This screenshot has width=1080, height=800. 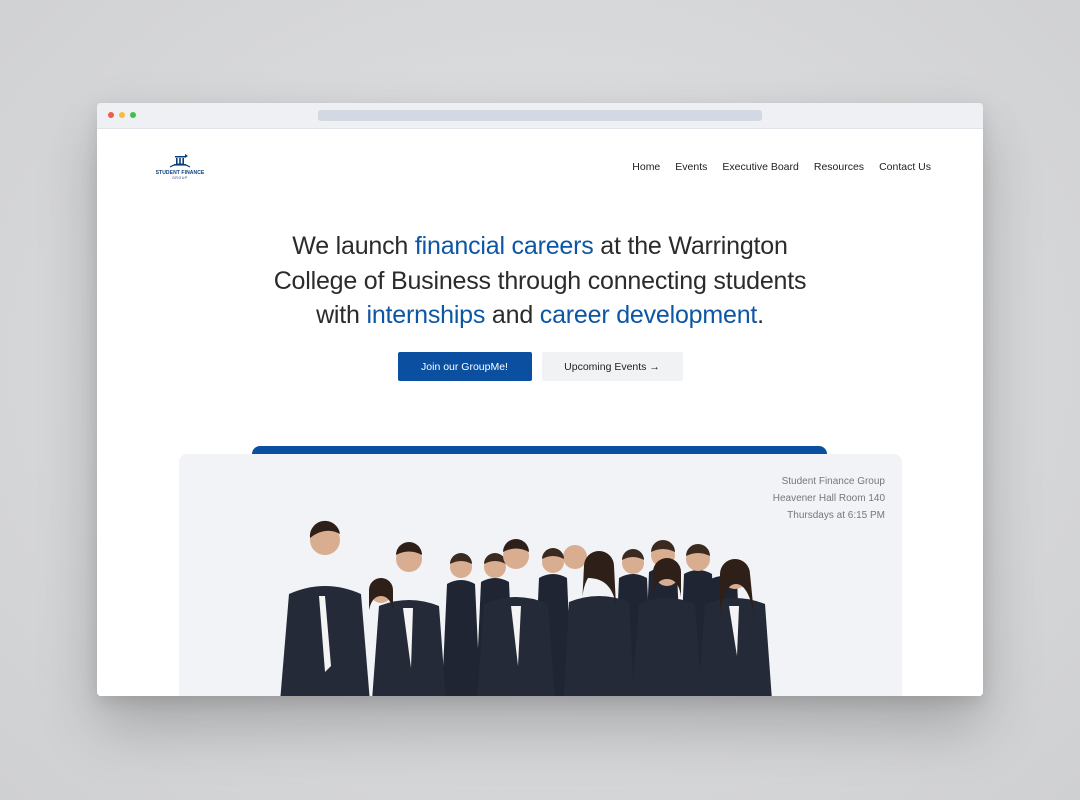 I want to click on nav-home: Home, so click(x=646, y=167).